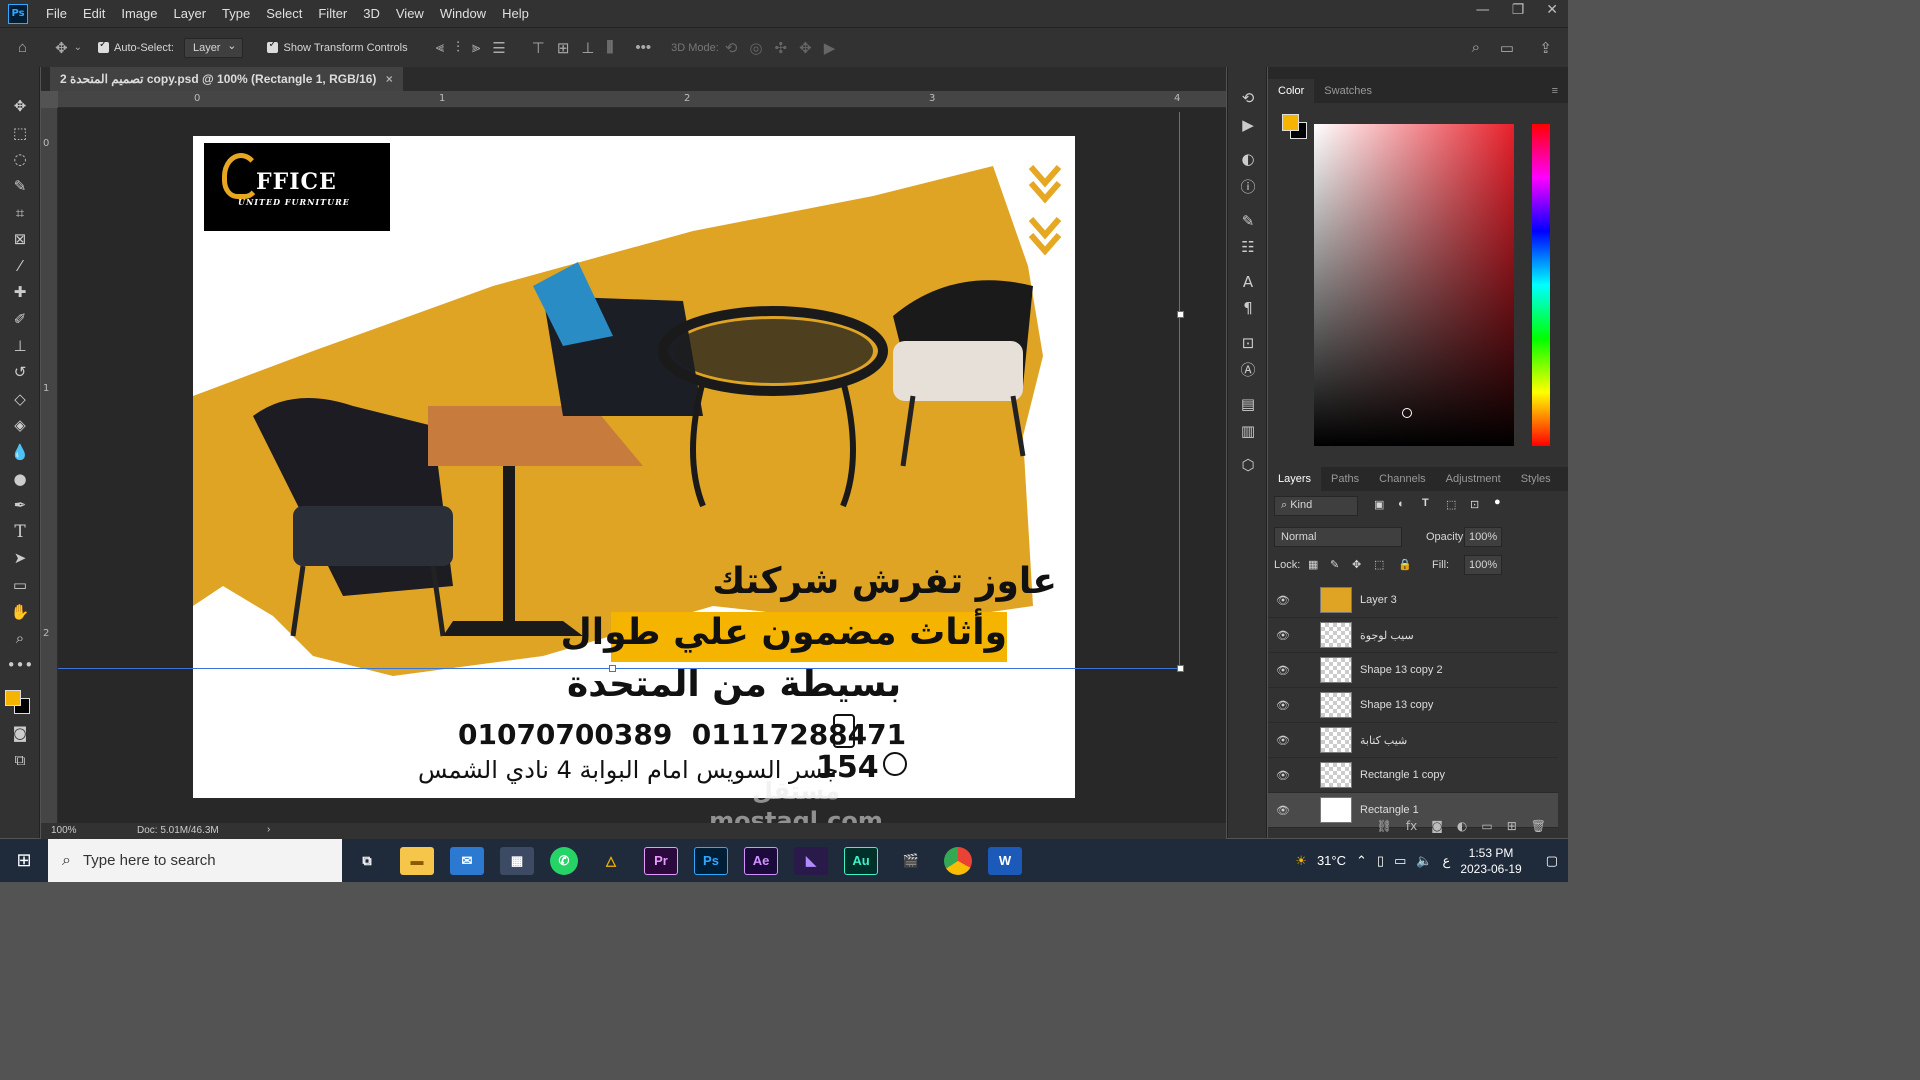 The width and height of the screenshot is (1920, 1080). I want to click on lock-transparent-icon: ▦, so click(1313, 564).